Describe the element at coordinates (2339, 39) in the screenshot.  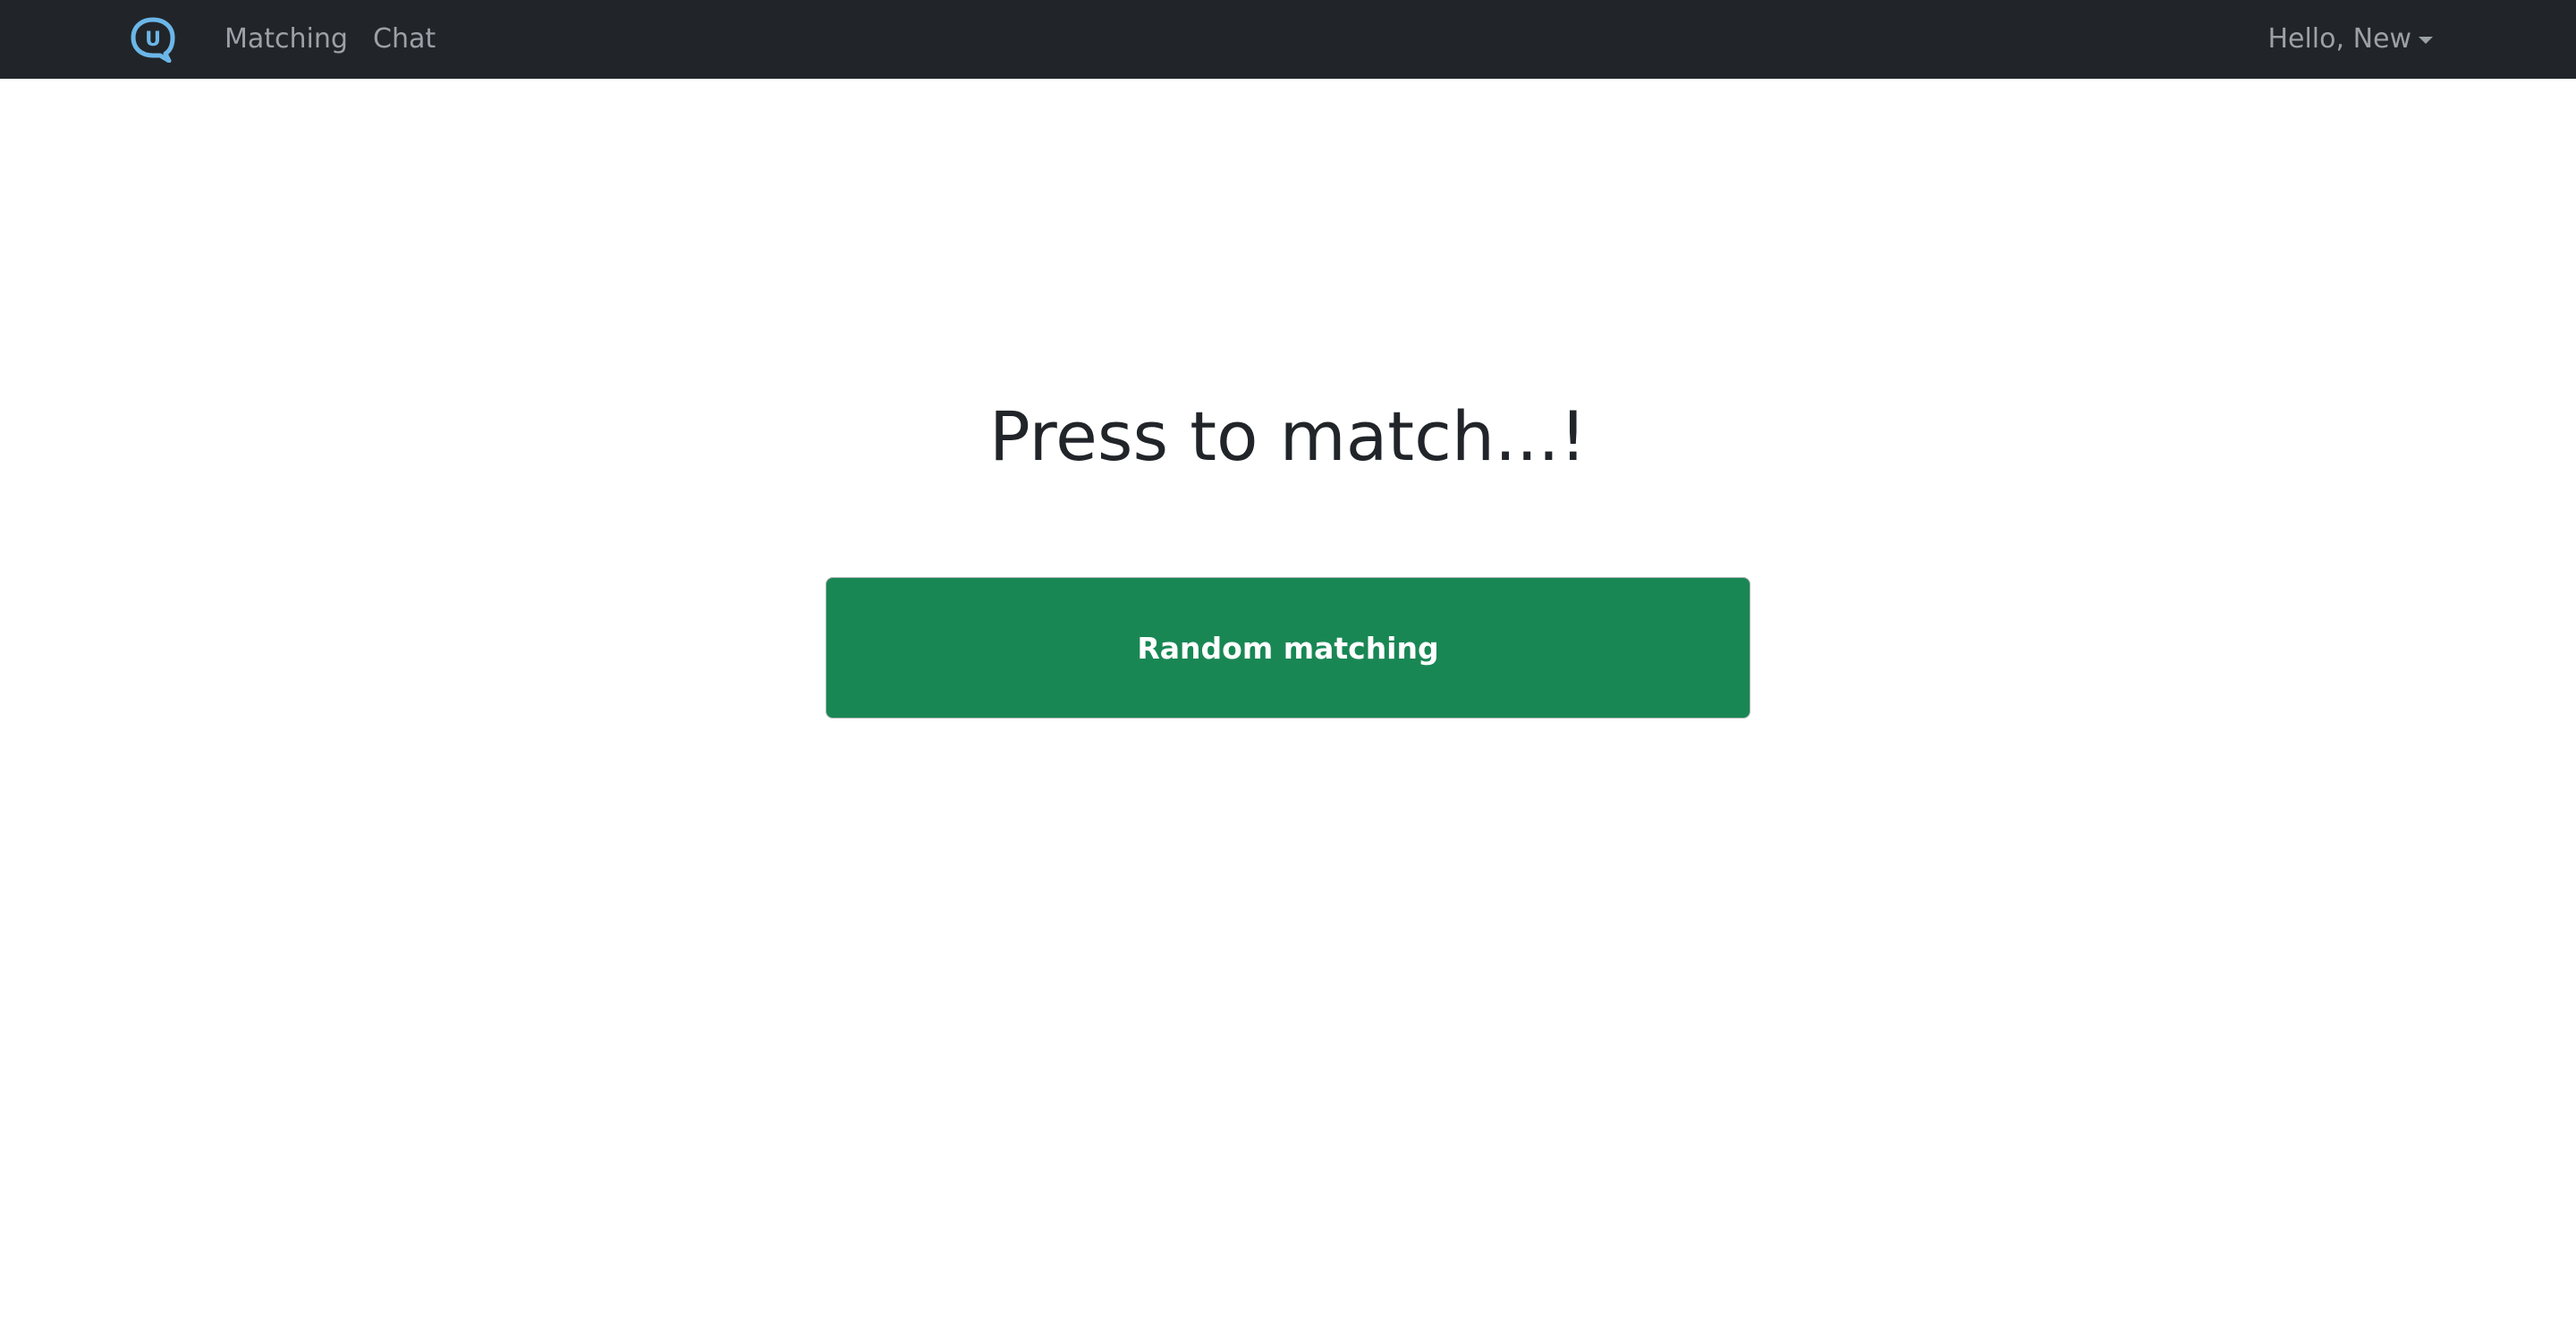
I see `user-greeting: Hello, New` at that location.